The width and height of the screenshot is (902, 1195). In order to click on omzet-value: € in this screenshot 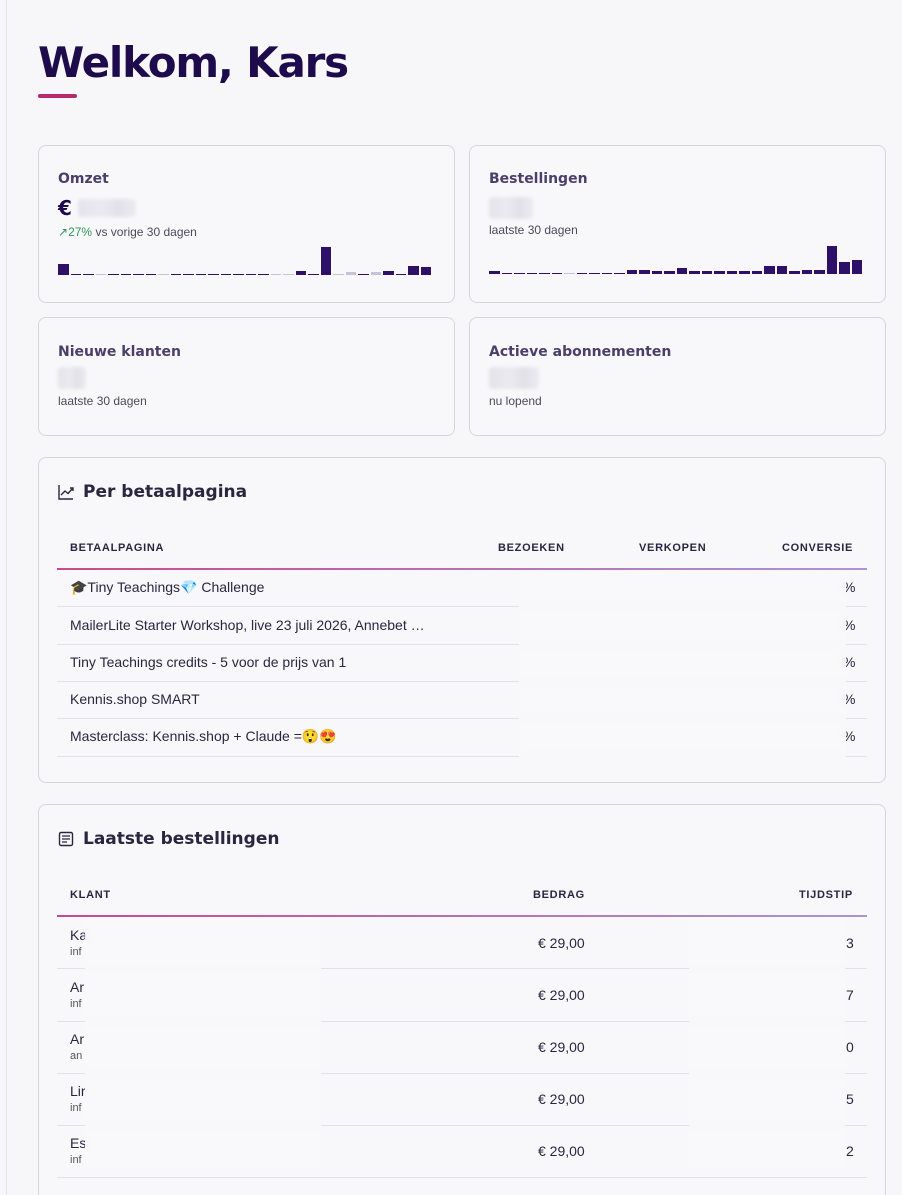, I will do `click(97, 208)`.